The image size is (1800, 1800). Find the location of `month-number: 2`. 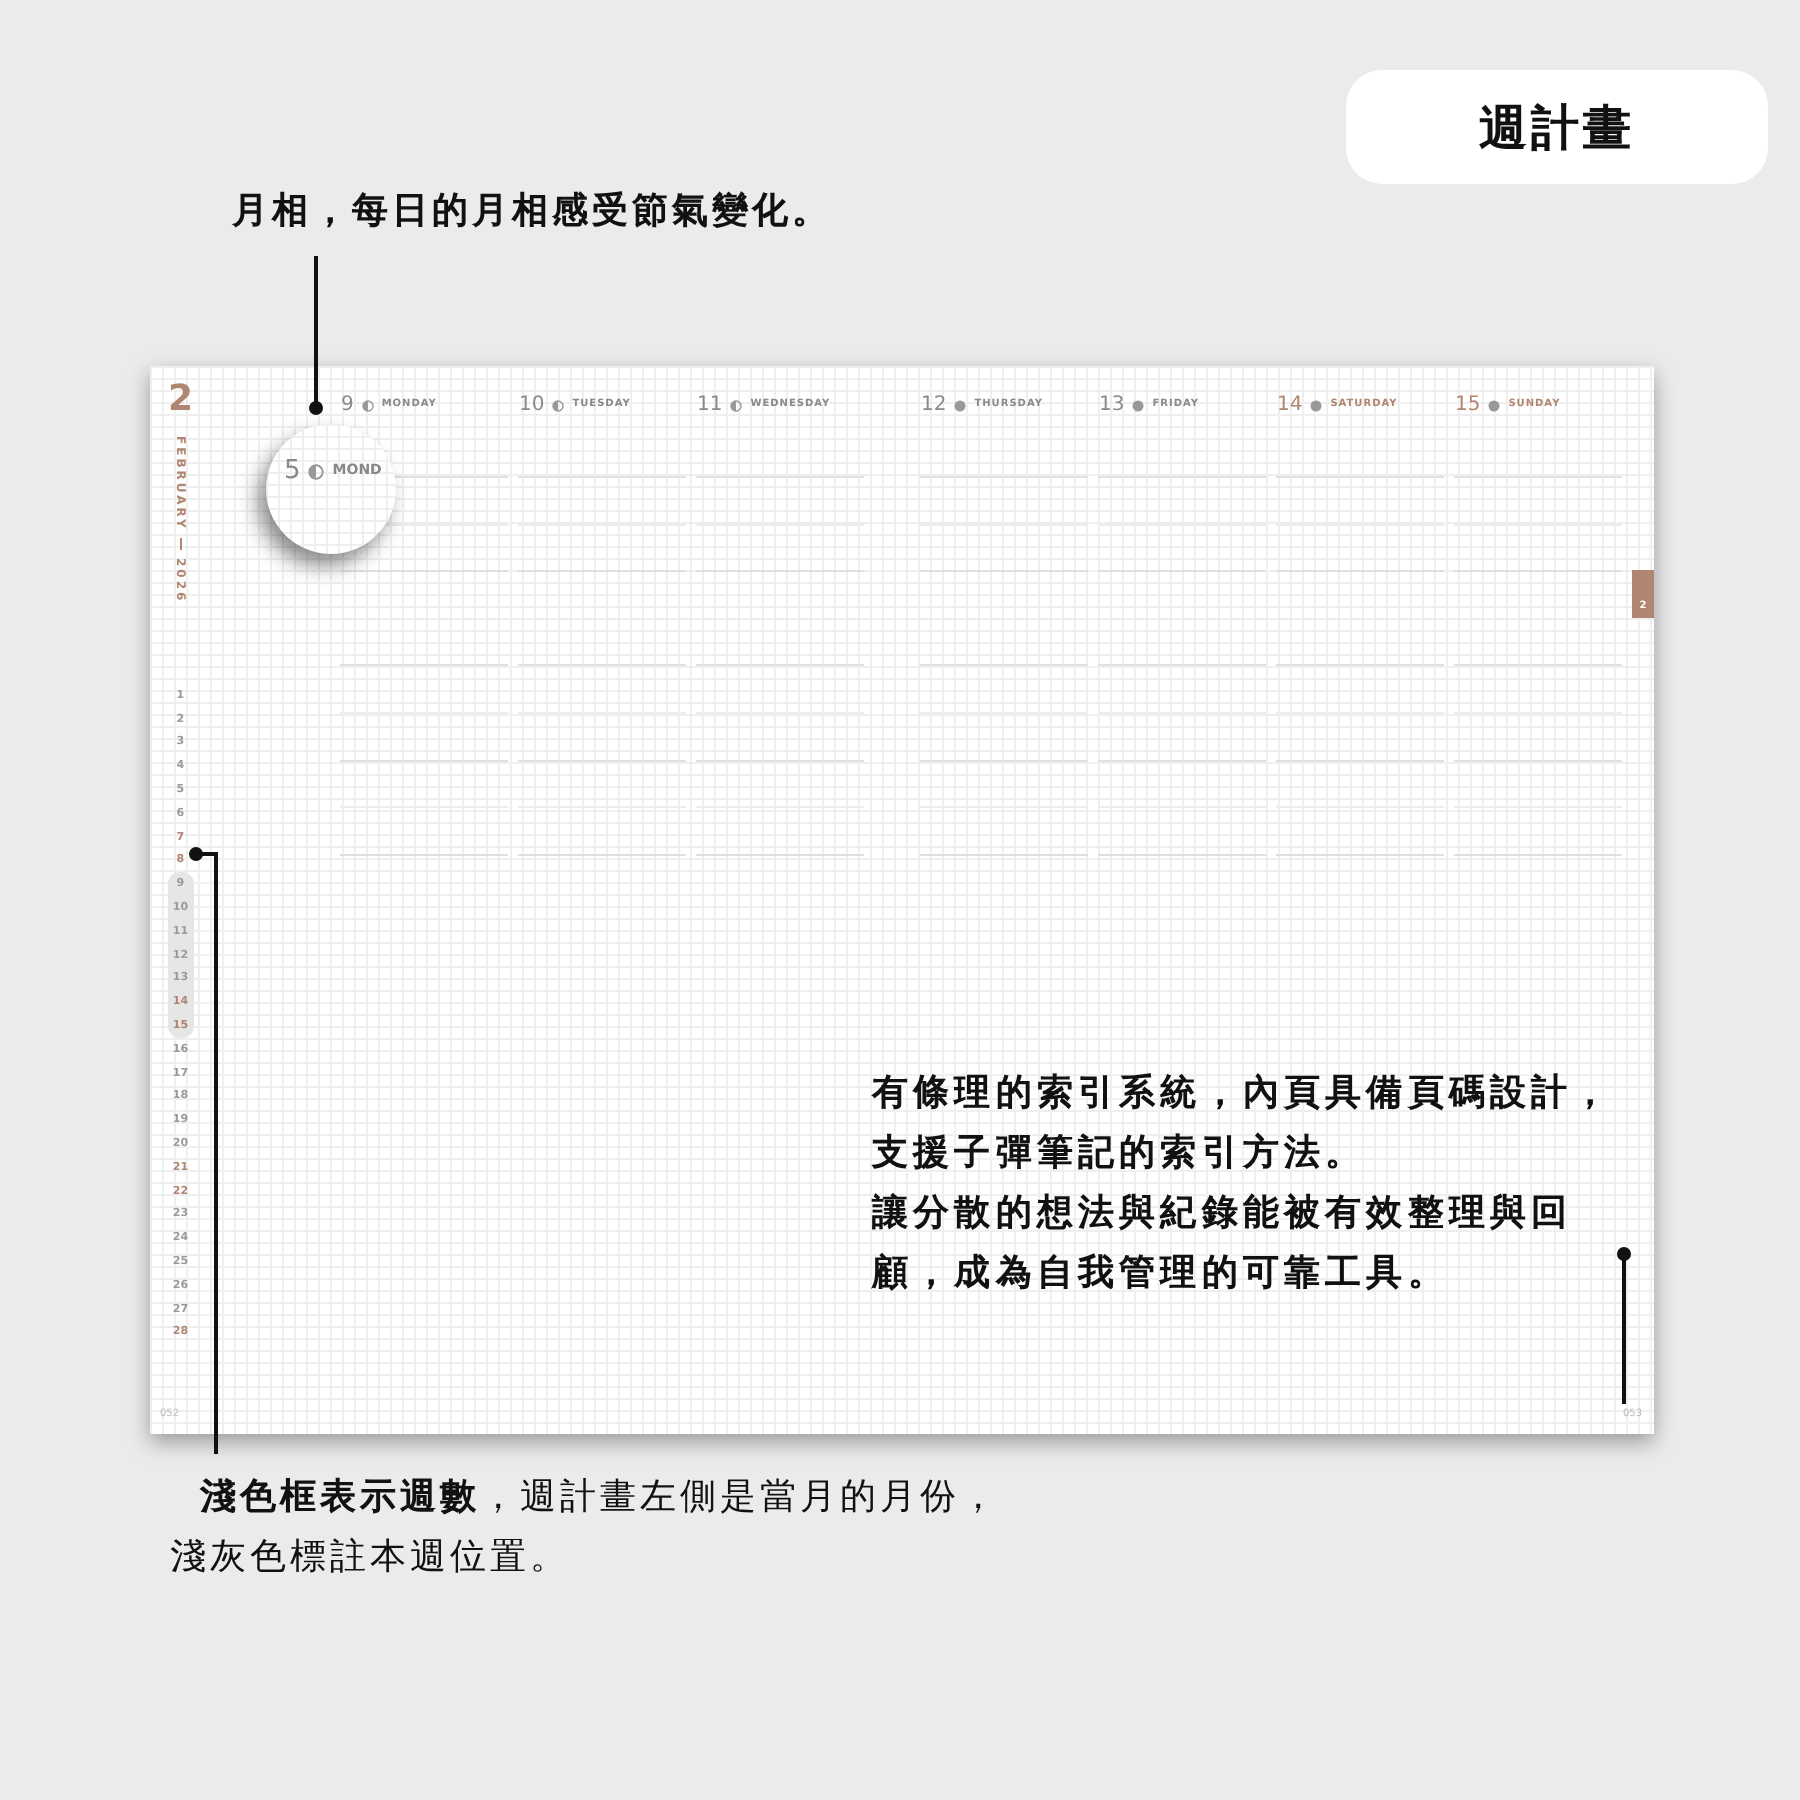

month-number: 2 is located at coordinates (180, 400).